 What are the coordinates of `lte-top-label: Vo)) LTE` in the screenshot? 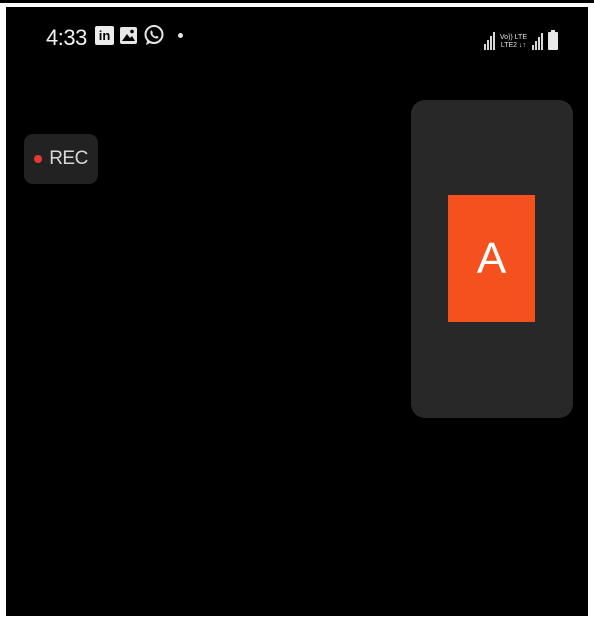 It's located at (513, 37).